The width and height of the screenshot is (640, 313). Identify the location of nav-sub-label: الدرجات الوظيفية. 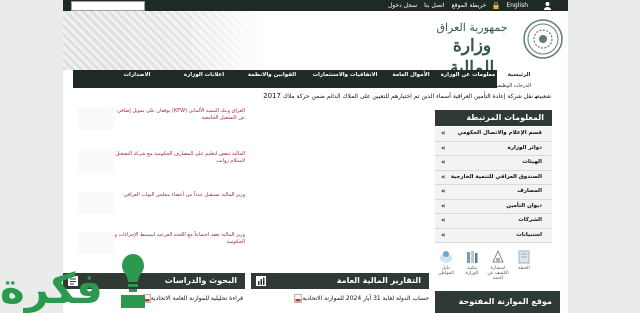
(507, 86).